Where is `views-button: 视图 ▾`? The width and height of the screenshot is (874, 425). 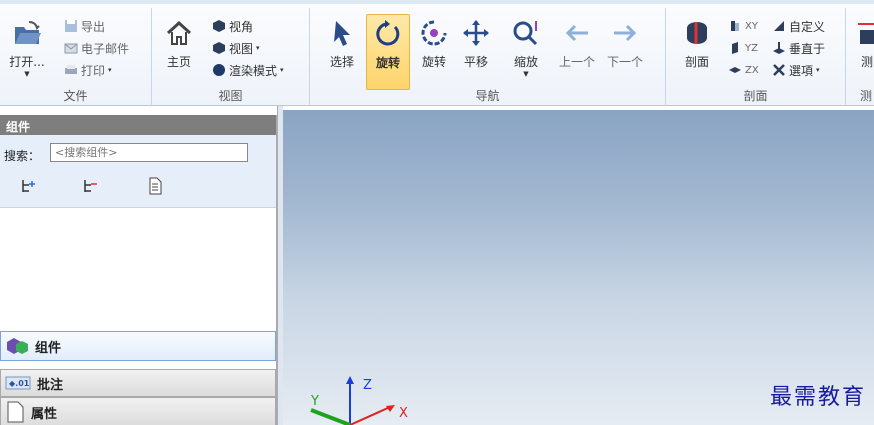
views-button: 视图 ▾ is located at coordinates (236, 48).